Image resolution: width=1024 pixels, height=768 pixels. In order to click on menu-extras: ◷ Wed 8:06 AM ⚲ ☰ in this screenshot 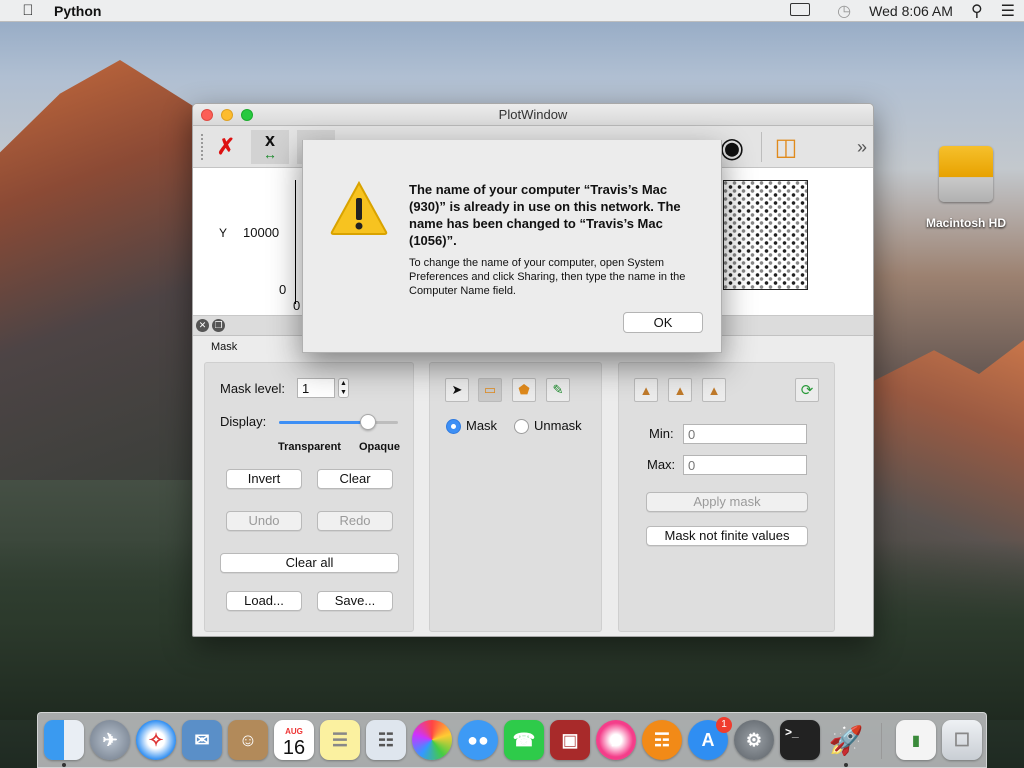, I will do `click(898, 11)`.